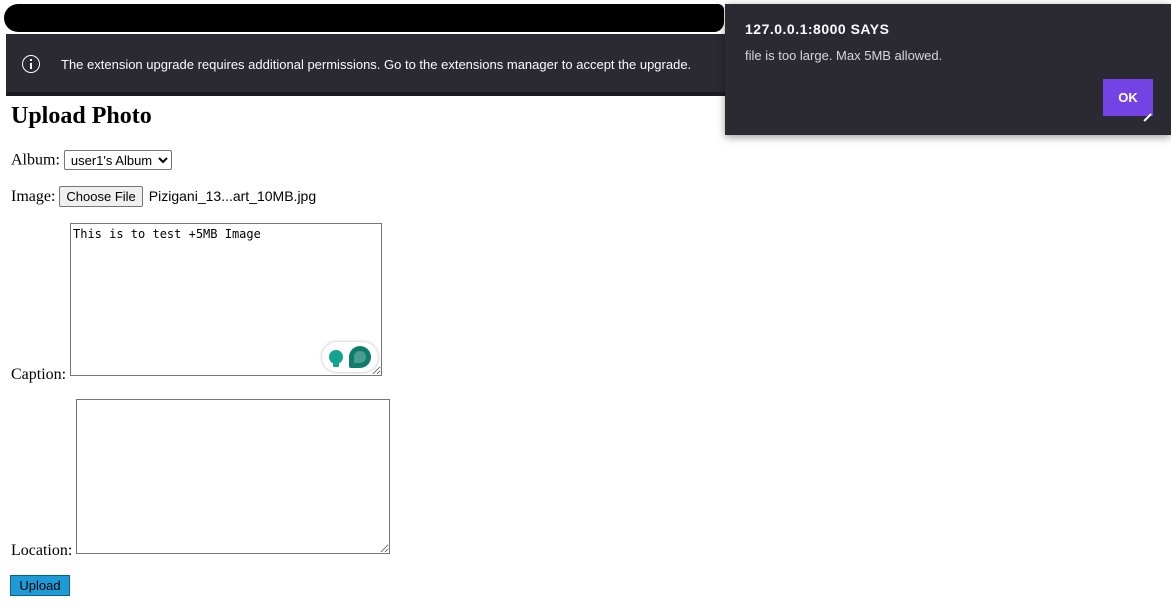 The image size is (1171, 613). I want to click on location-label: Location:, so click(42, 550).